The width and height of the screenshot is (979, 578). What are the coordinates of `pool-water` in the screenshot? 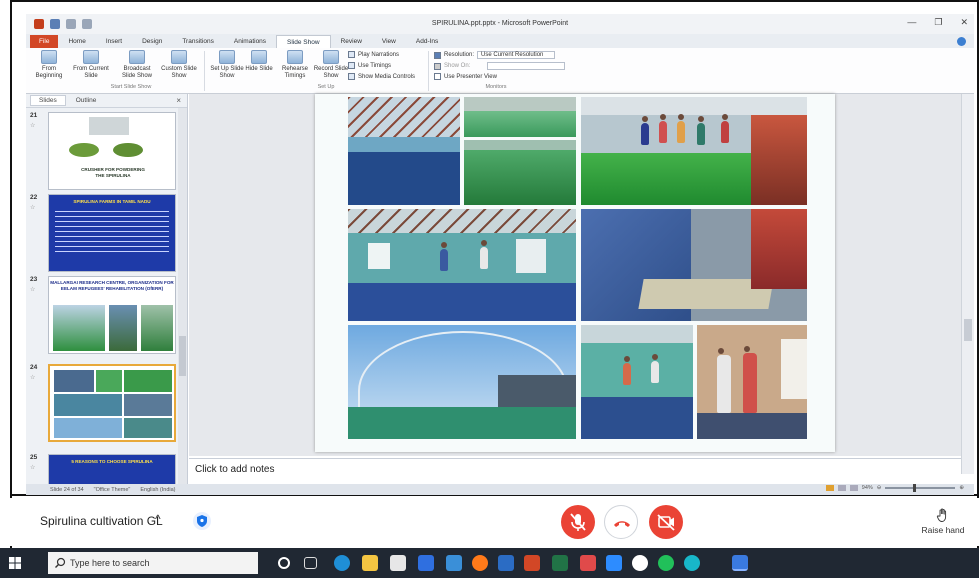 It's located at (520, 177).